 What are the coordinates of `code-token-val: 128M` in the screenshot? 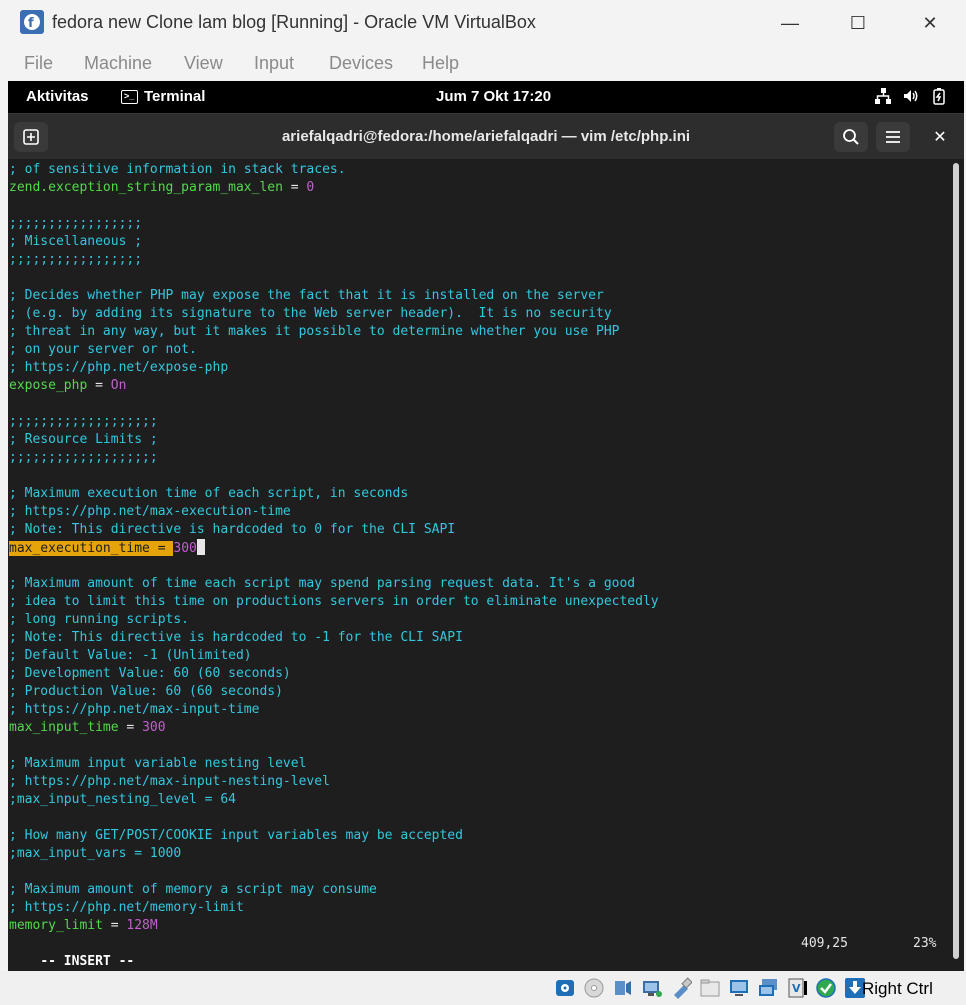 It's located at (142, 925).